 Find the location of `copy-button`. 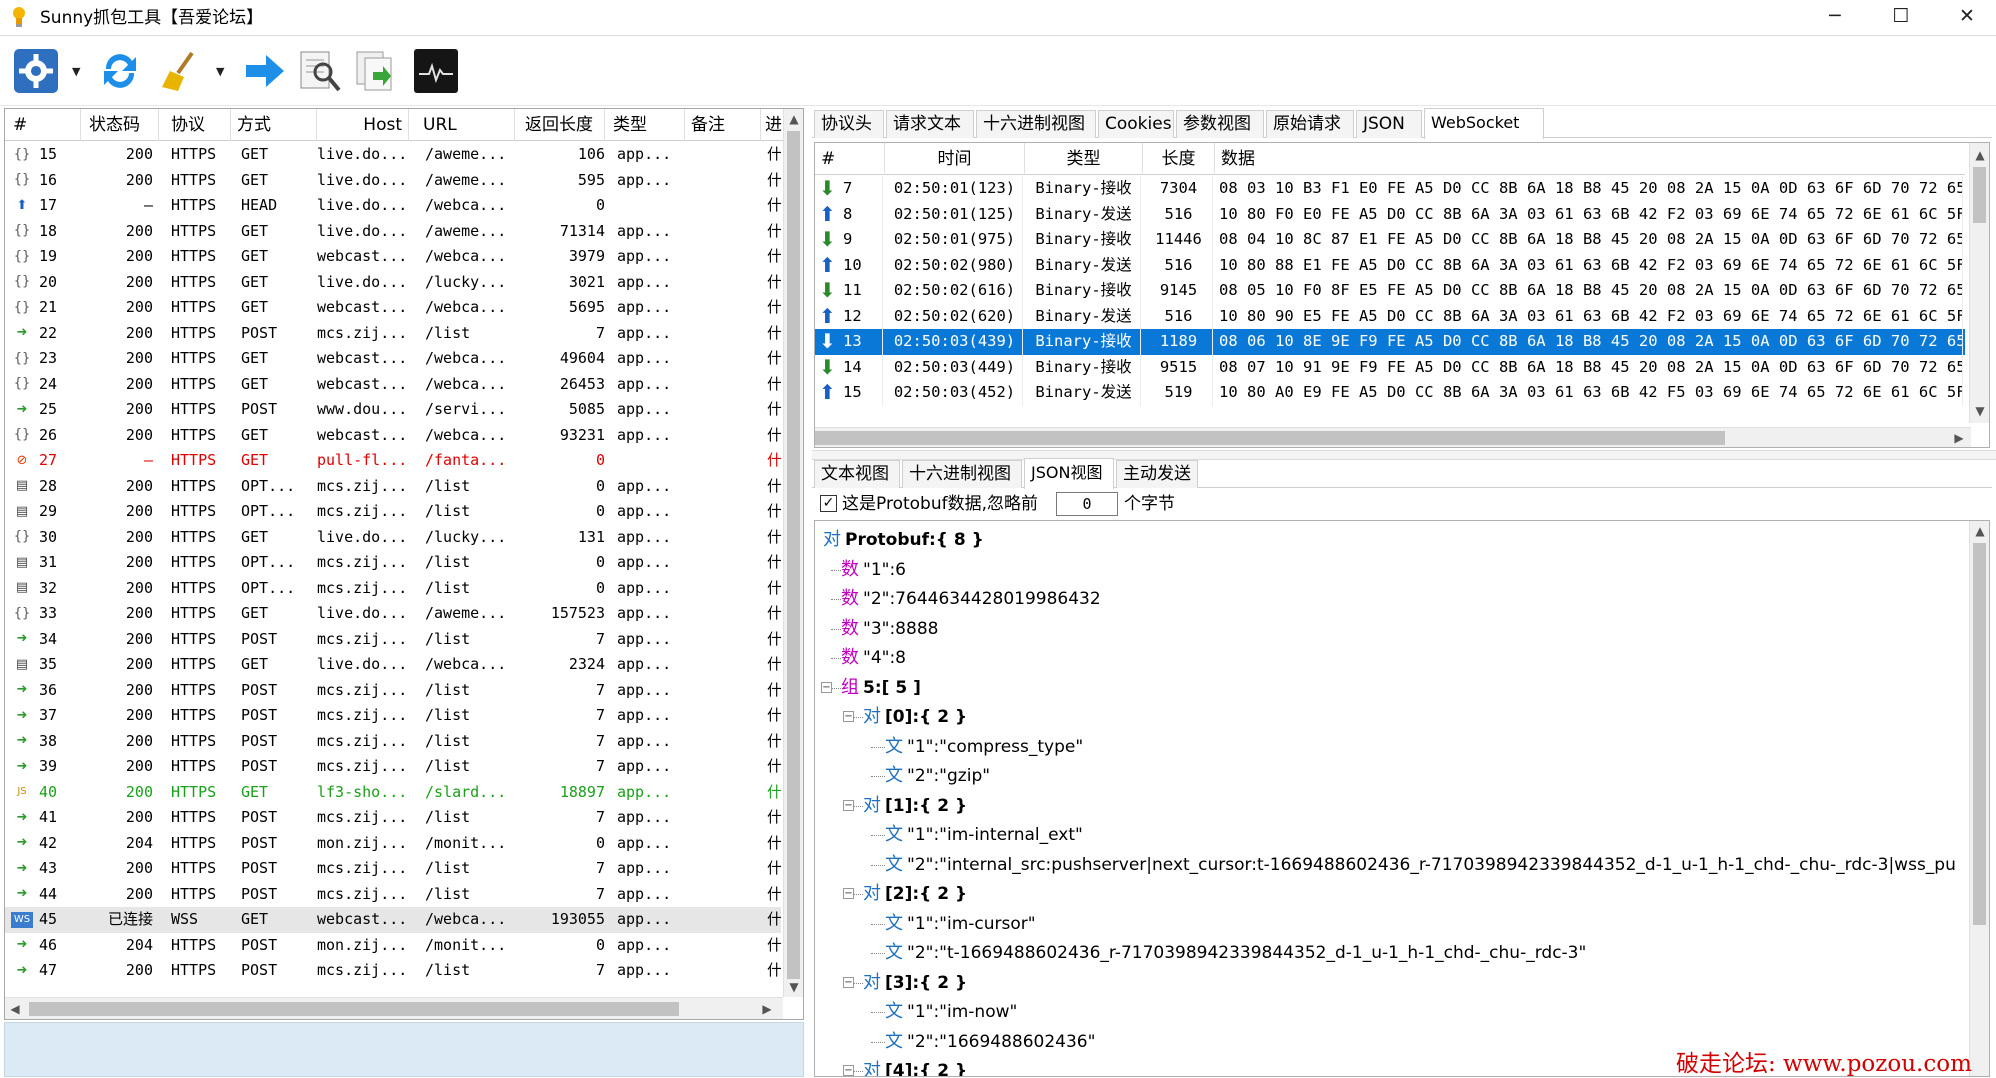

copy-button is located at coordinates (376, 71).